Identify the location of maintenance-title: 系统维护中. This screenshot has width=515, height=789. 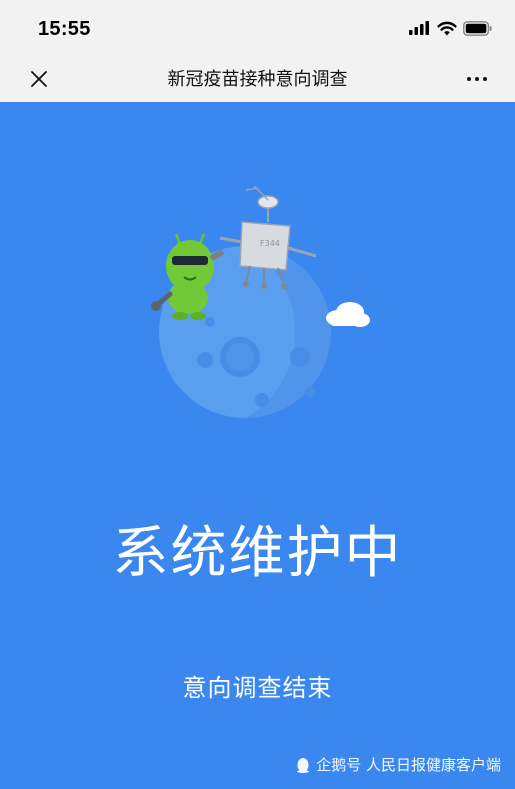
(257, 553).